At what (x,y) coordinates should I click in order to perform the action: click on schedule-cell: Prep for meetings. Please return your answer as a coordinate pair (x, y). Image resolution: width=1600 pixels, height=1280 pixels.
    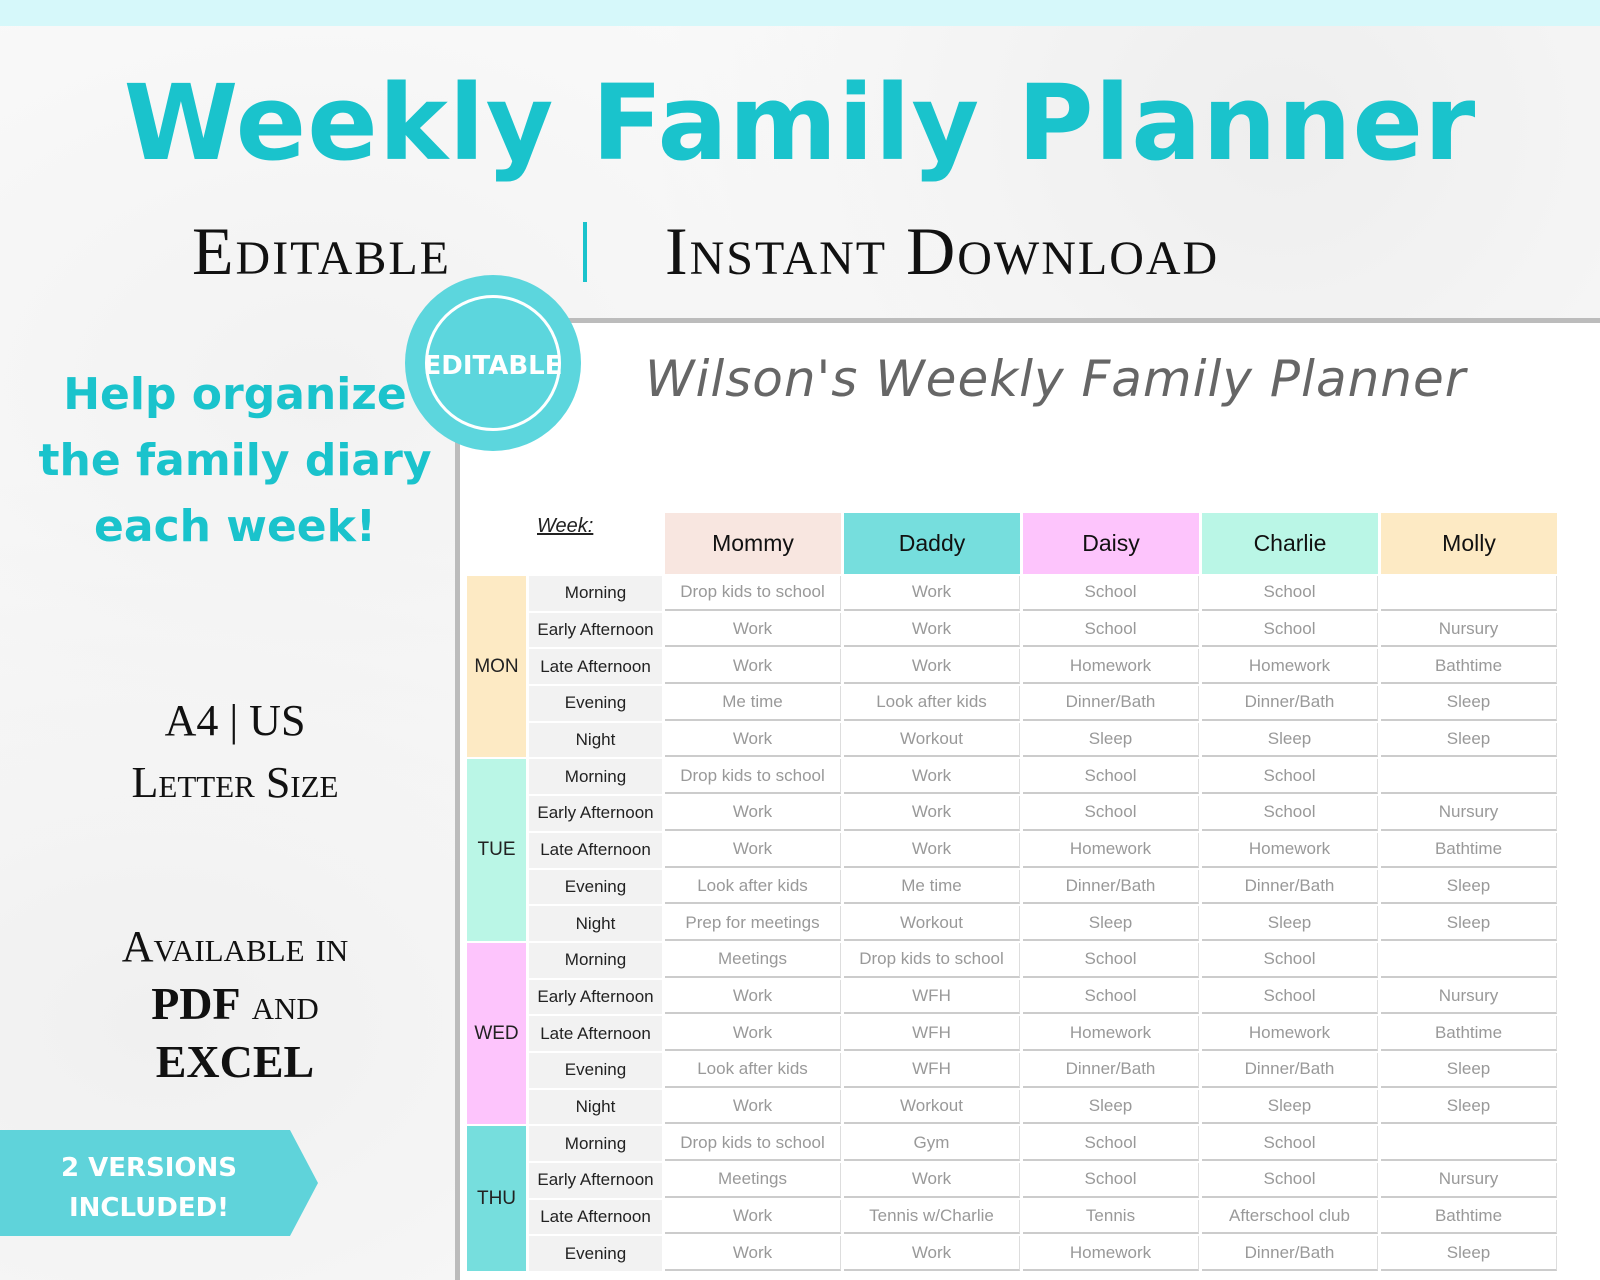
    Looking at the image, I should click on (753, 923).